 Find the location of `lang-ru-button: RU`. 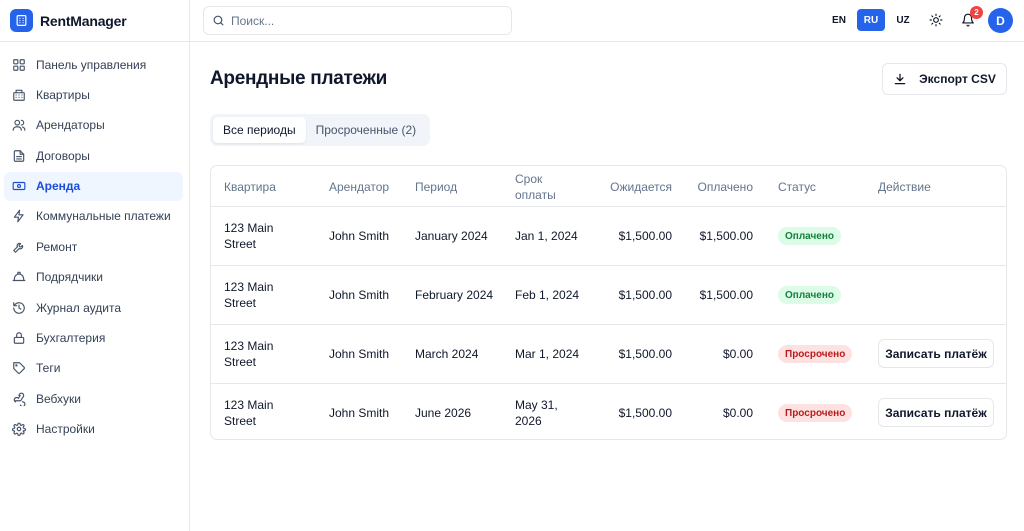

lang-ru-button: RU is located at coordinates (871, 20).